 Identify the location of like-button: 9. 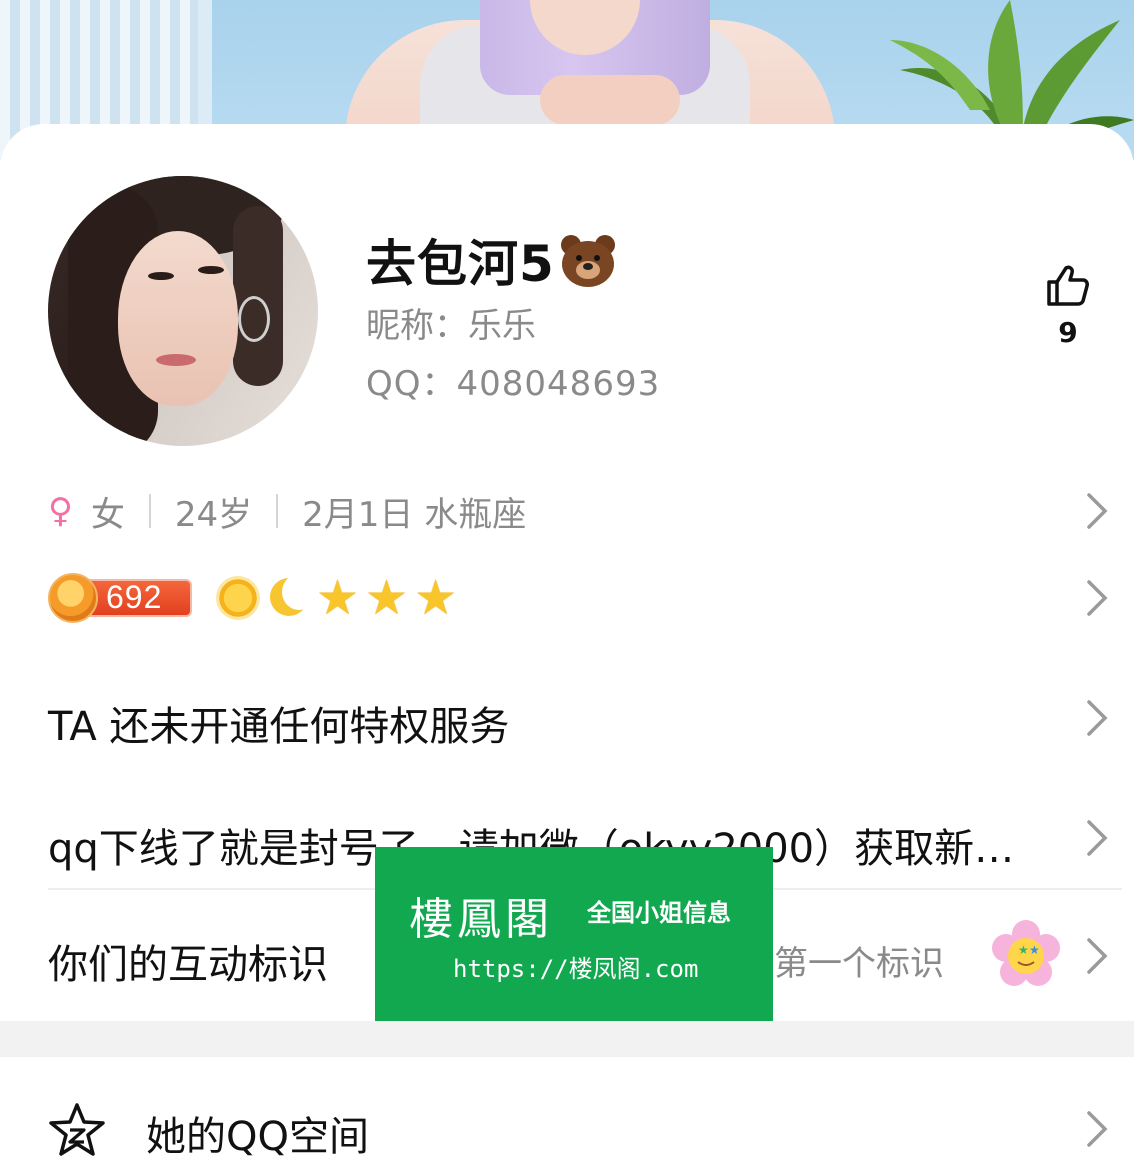
(1068, 306).